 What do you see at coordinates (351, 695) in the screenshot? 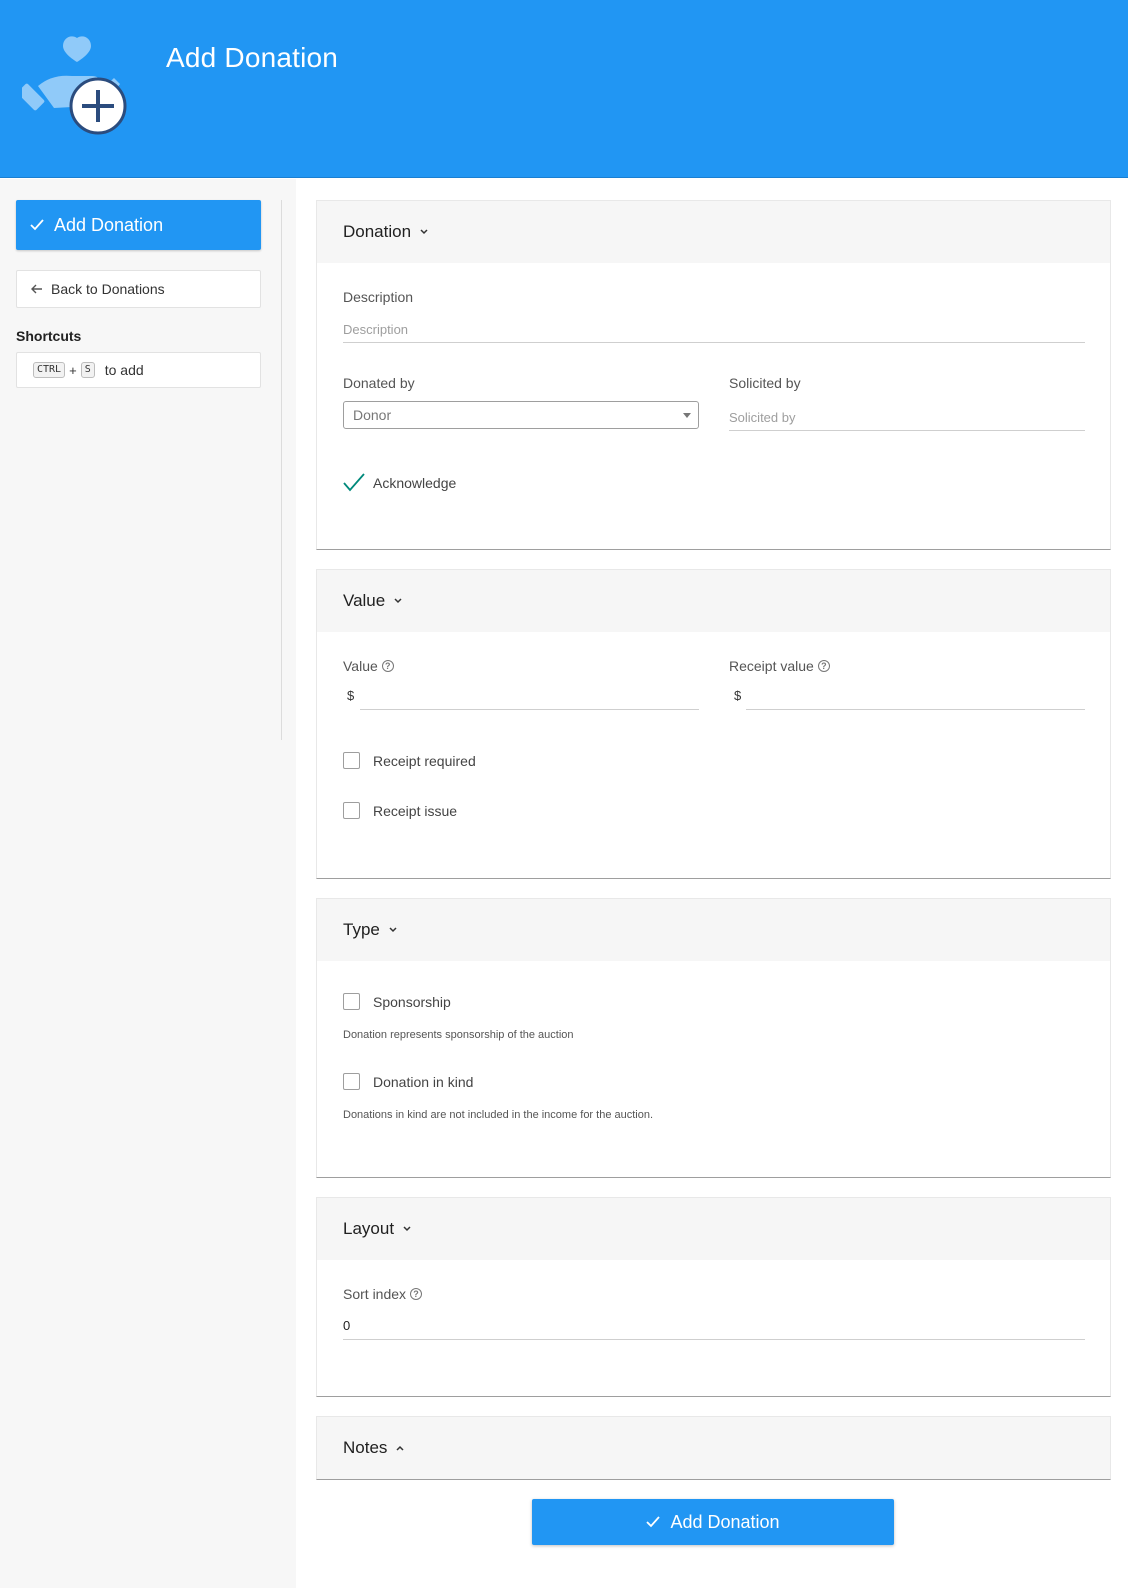
I see `value-prefix: $` at bounding box center [351, 695].